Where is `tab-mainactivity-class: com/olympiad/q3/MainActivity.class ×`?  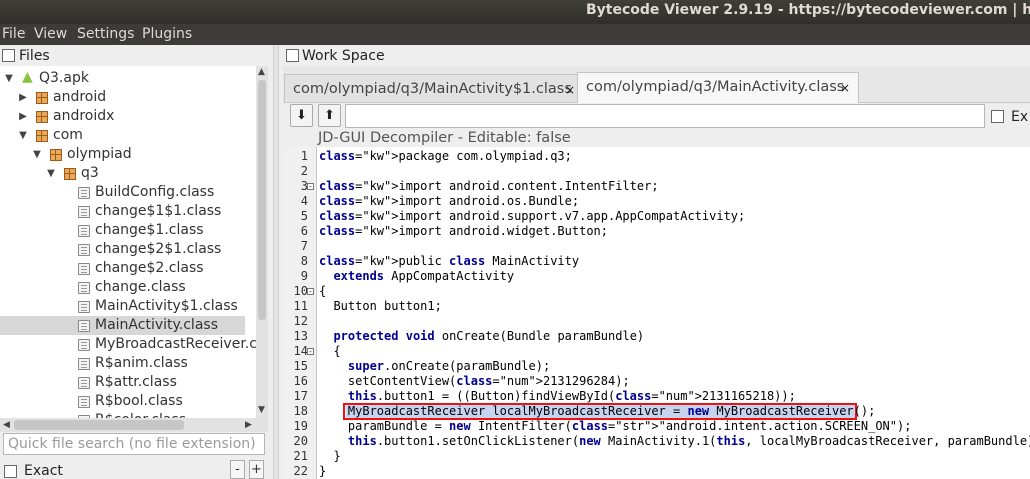
tab-mainactivity-class: com/olympiad/q3/MainActivity.class × is located at coordinates (718, 87).